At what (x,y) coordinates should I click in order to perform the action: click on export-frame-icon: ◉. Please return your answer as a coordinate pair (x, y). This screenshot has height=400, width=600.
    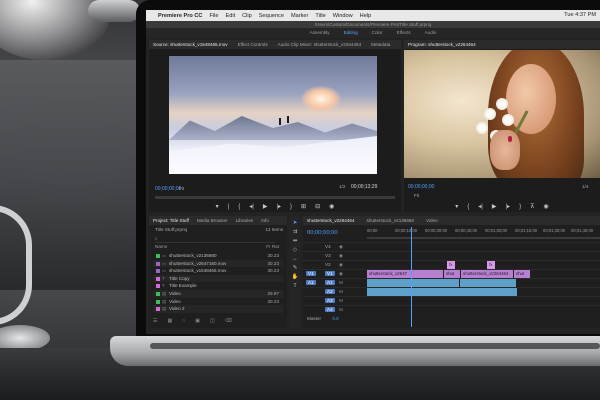
    Looking at the image, I should click on (331, 207).